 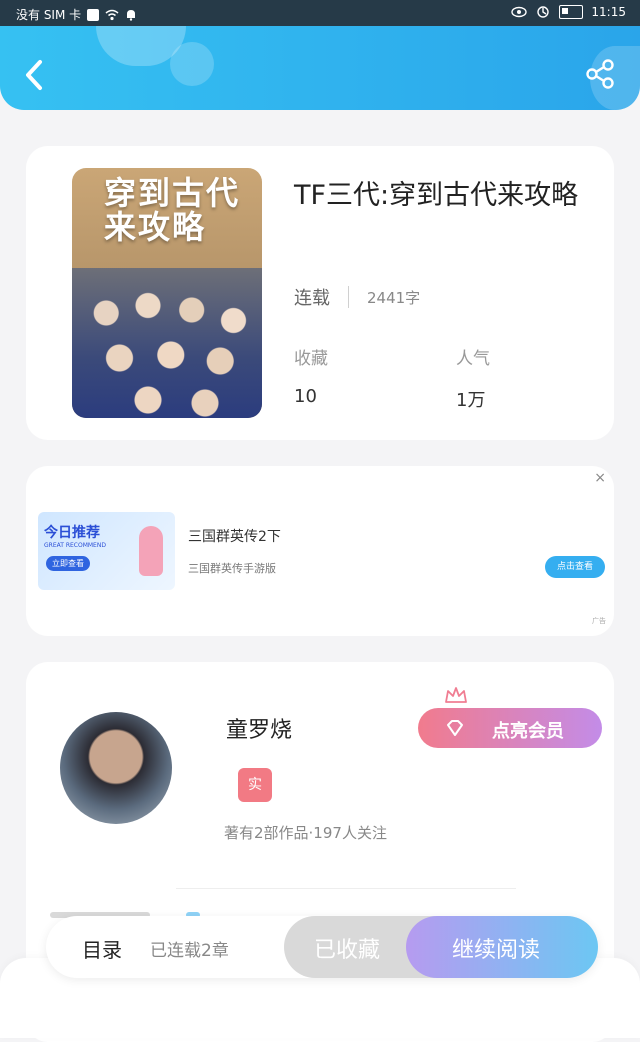 I want to click on book-status-row: 连载 2441字, so click(x=357, y=297).